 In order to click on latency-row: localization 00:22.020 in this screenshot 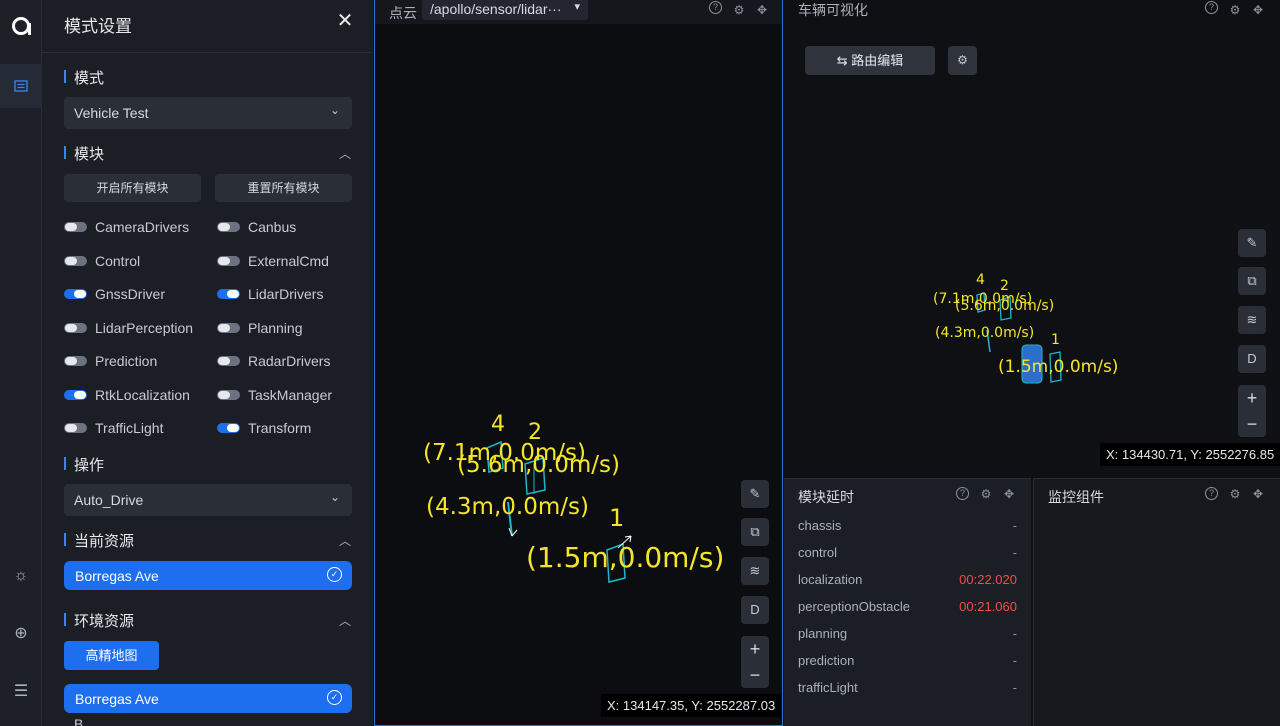, I will do `click(907, 581)`.